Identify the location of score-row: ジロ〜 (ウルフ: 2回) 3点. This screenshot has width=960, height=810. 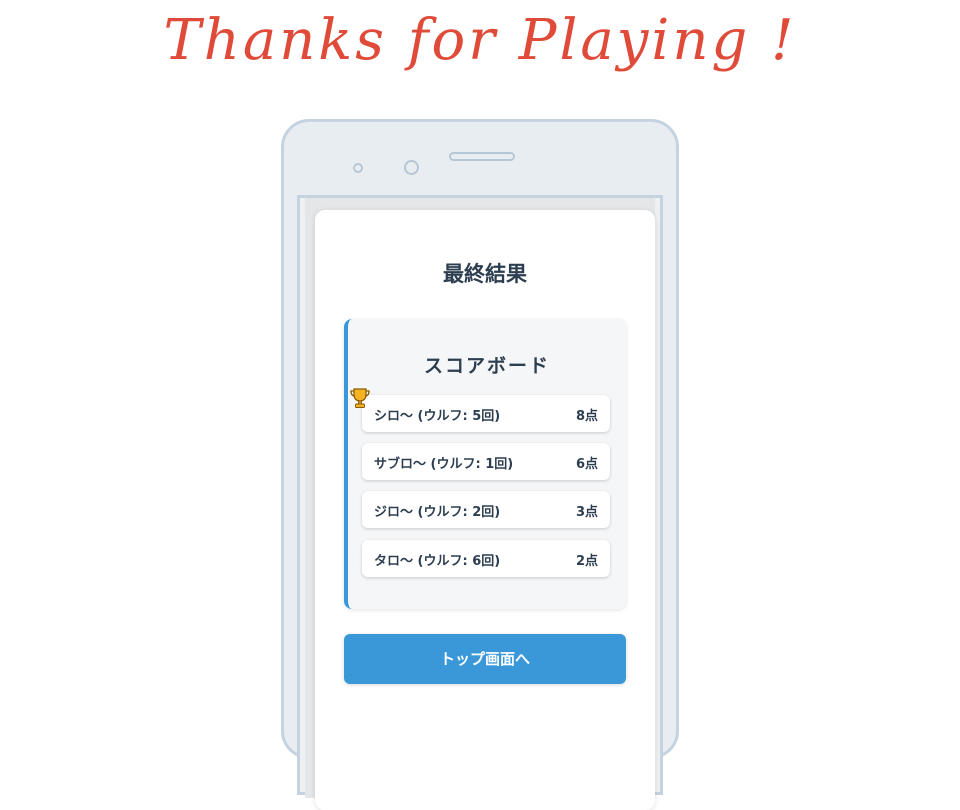
(486, 509).